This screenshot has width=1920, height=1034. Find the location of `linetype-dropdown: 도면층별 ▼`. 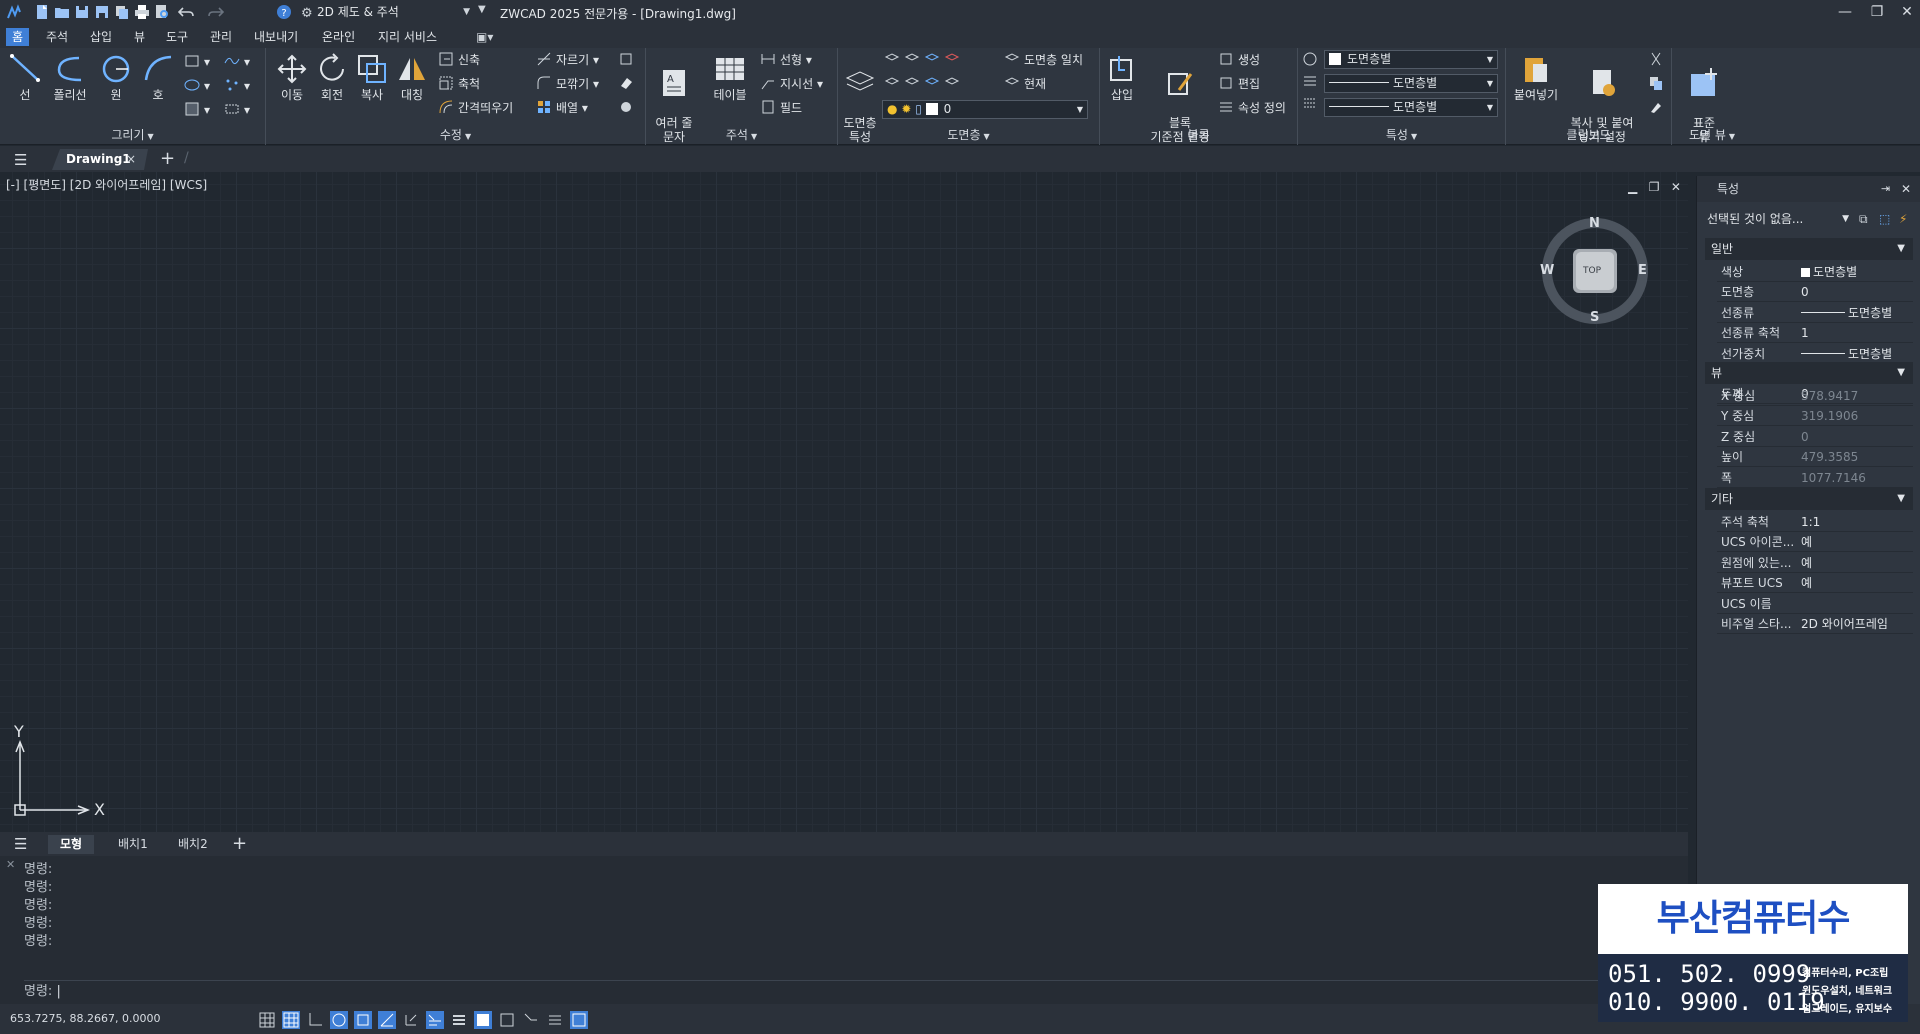

linetype-dropdown: 도면층별 ▼ is located at coordinates (1411, 83).